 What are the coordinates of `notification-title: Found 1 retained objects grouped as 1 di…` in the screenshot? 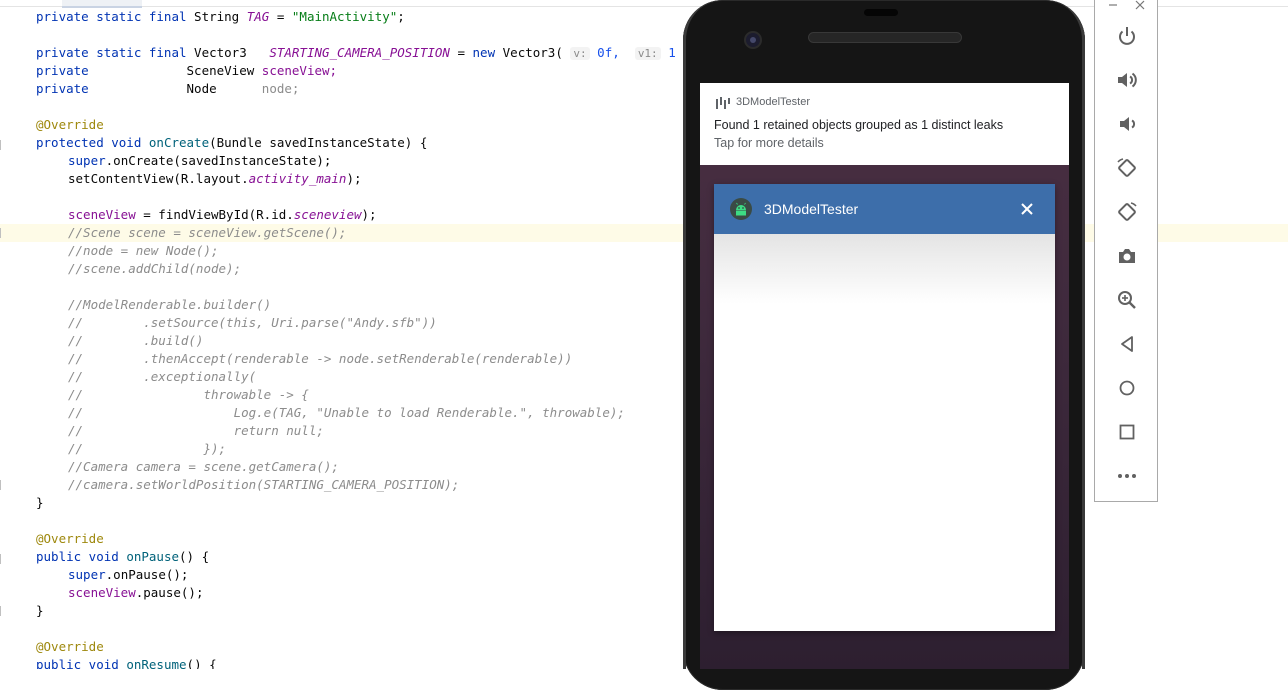 It's located at (859, 125).